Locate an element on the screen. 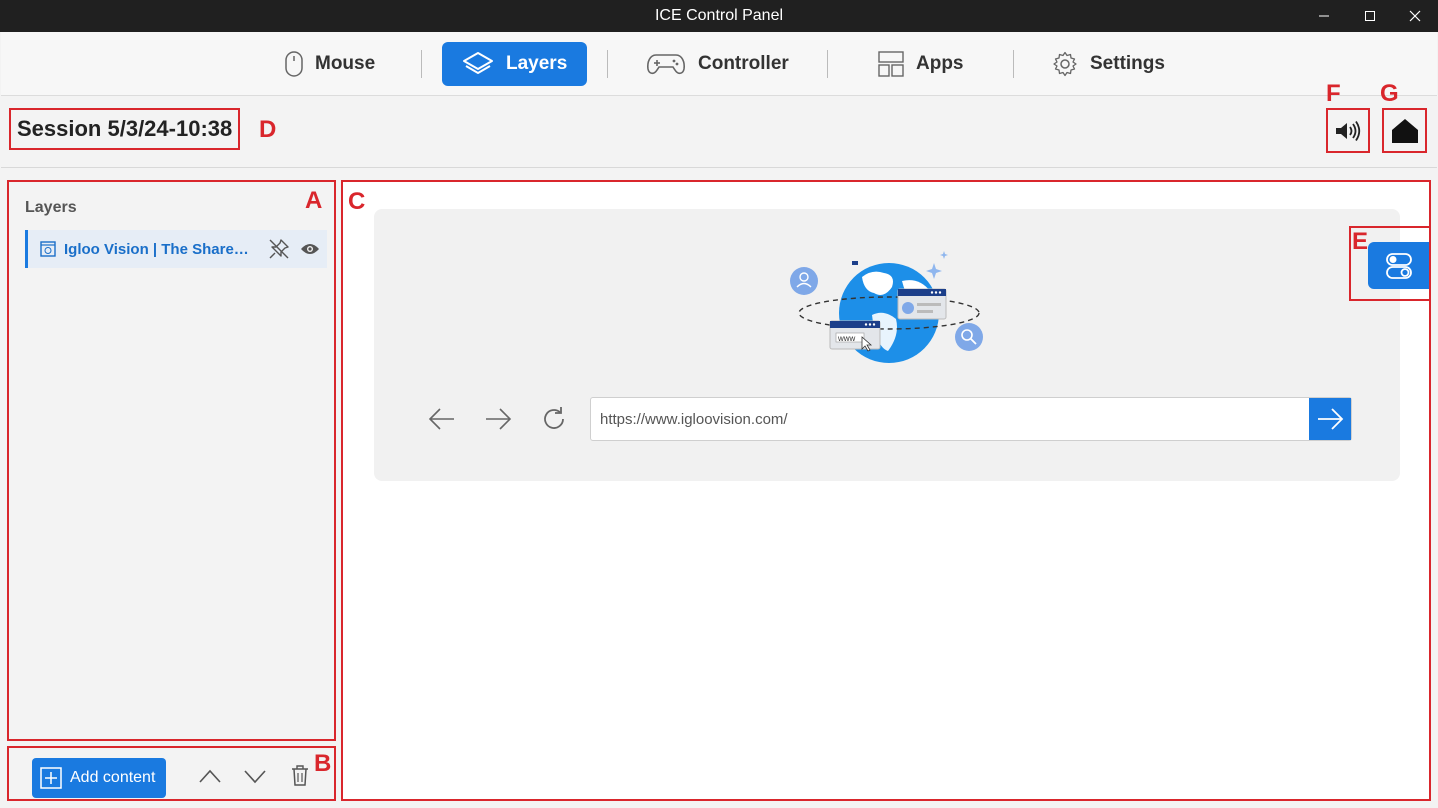  maximize-button is located at coordinates (1370, 16).